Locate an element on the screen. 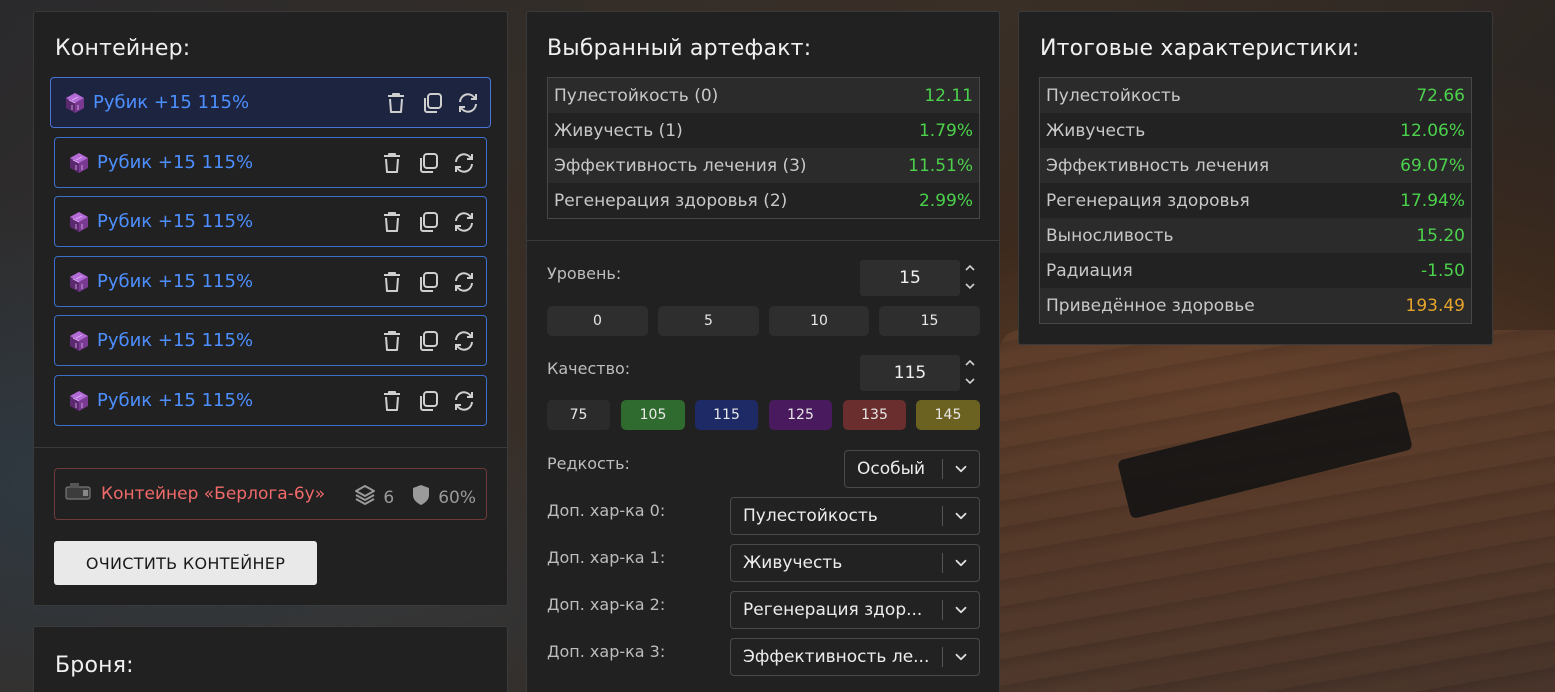 This screenshot has width=1555, height=692. stat-value: 2.99% is located at coordinates (945, 200).